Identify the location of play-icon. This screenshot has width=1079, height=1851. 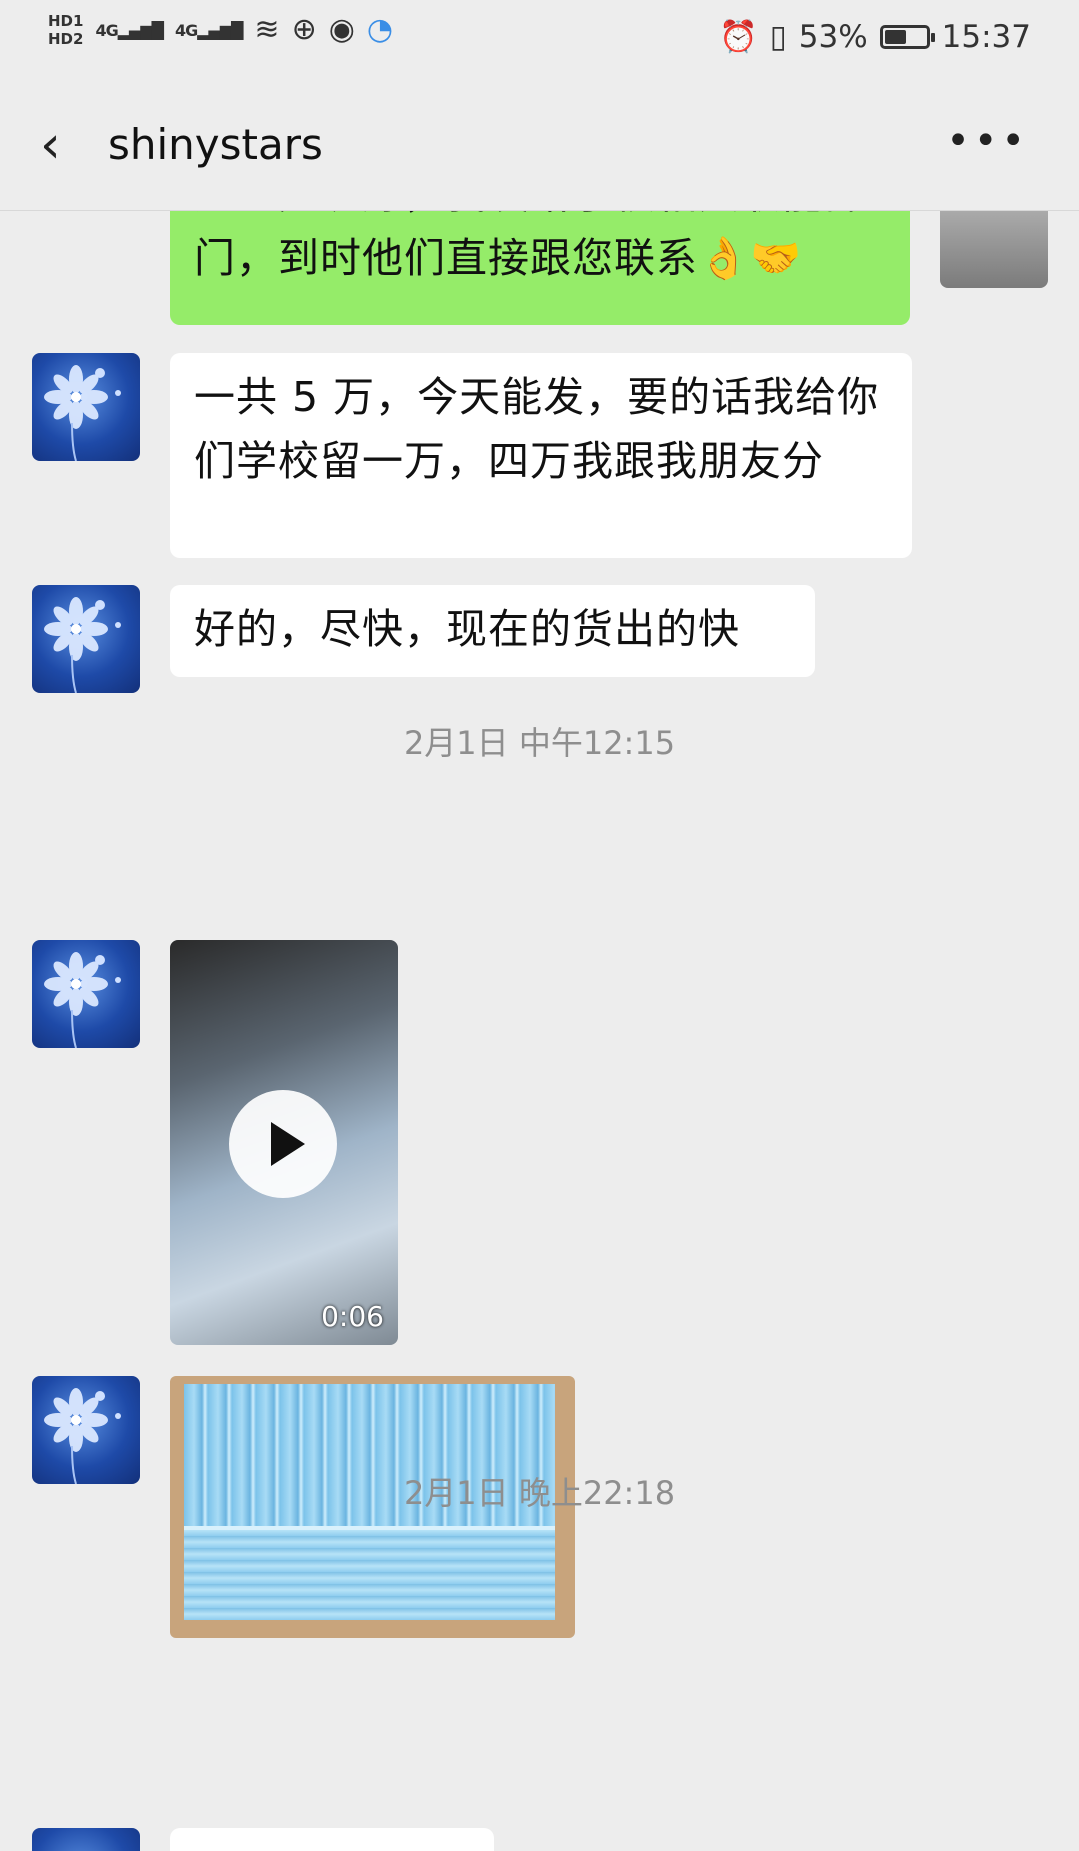
(283, 1144).